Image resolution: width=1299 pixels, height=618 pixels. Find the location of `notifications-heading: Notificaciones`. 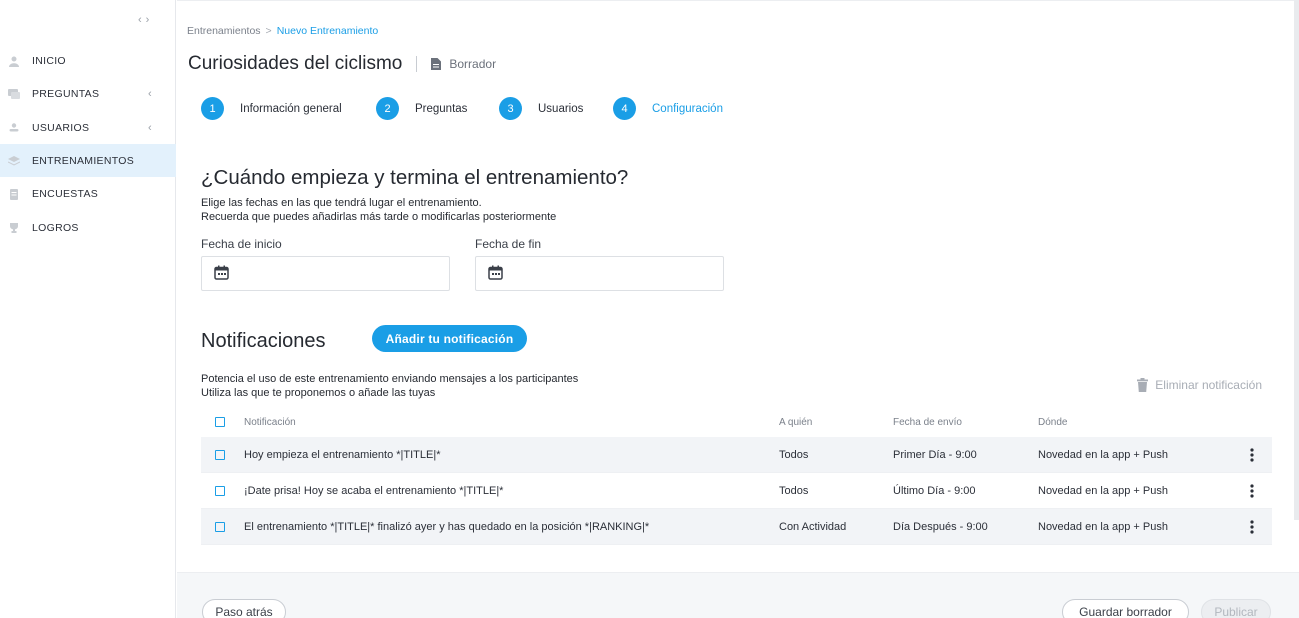

notifications-heading: Notificaciones is located at coordinates (263, 341).